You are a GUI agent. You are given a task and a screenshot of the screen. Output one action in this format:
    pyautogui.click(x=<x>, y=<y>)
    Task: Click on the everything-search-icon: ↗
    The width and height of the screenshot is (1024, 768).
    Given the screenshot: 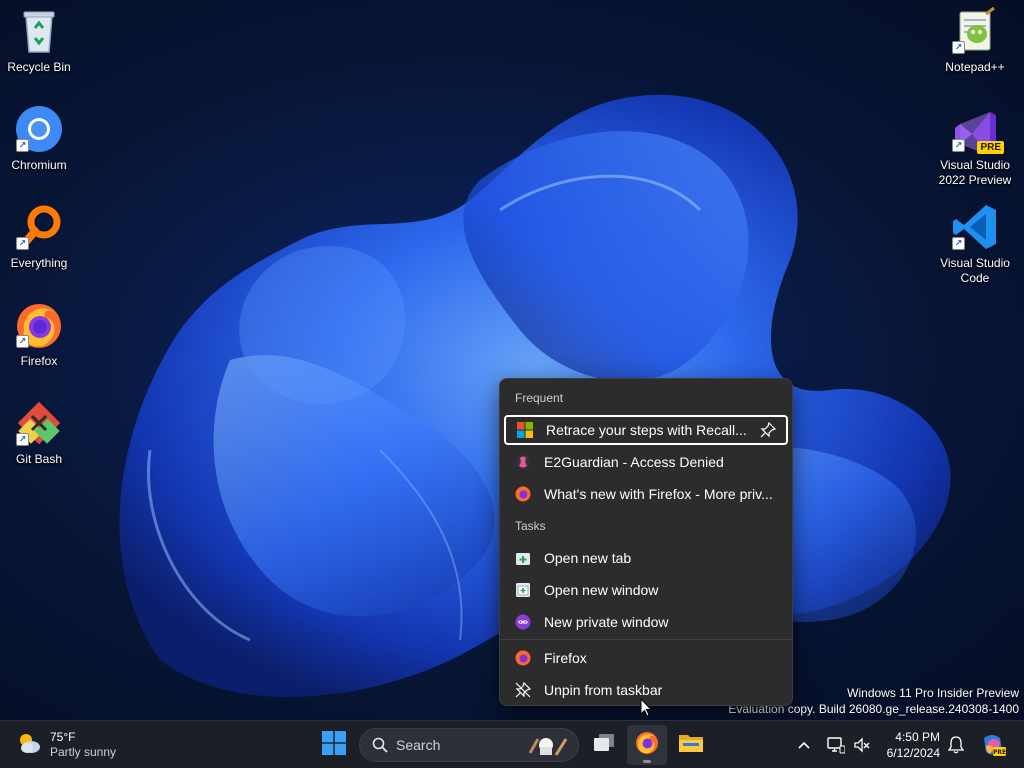 What is the action you would take?
    pyautogui.click(x=39, y=227)
    